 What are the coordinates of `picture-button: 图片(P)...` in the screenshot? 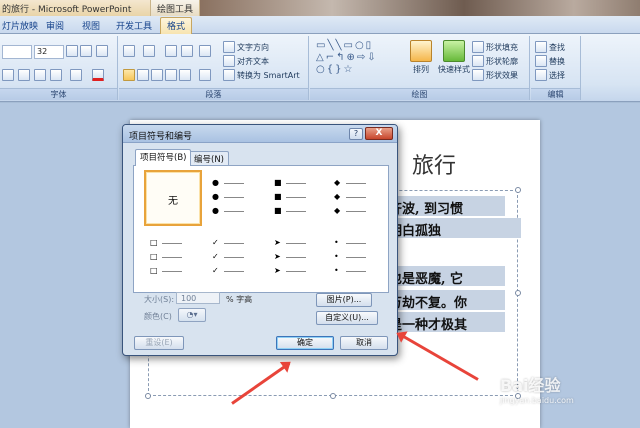 It's located at (344, 300).